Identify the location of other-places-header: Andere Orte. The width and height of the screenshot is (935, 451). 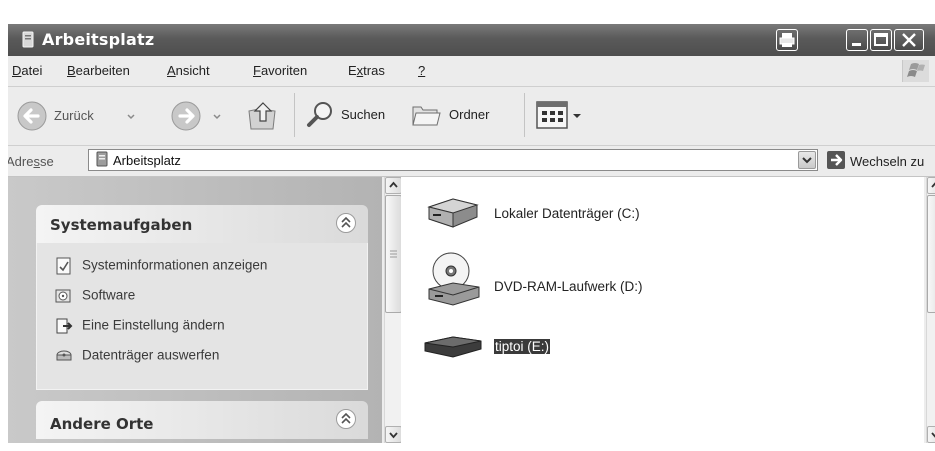
(202, 420).